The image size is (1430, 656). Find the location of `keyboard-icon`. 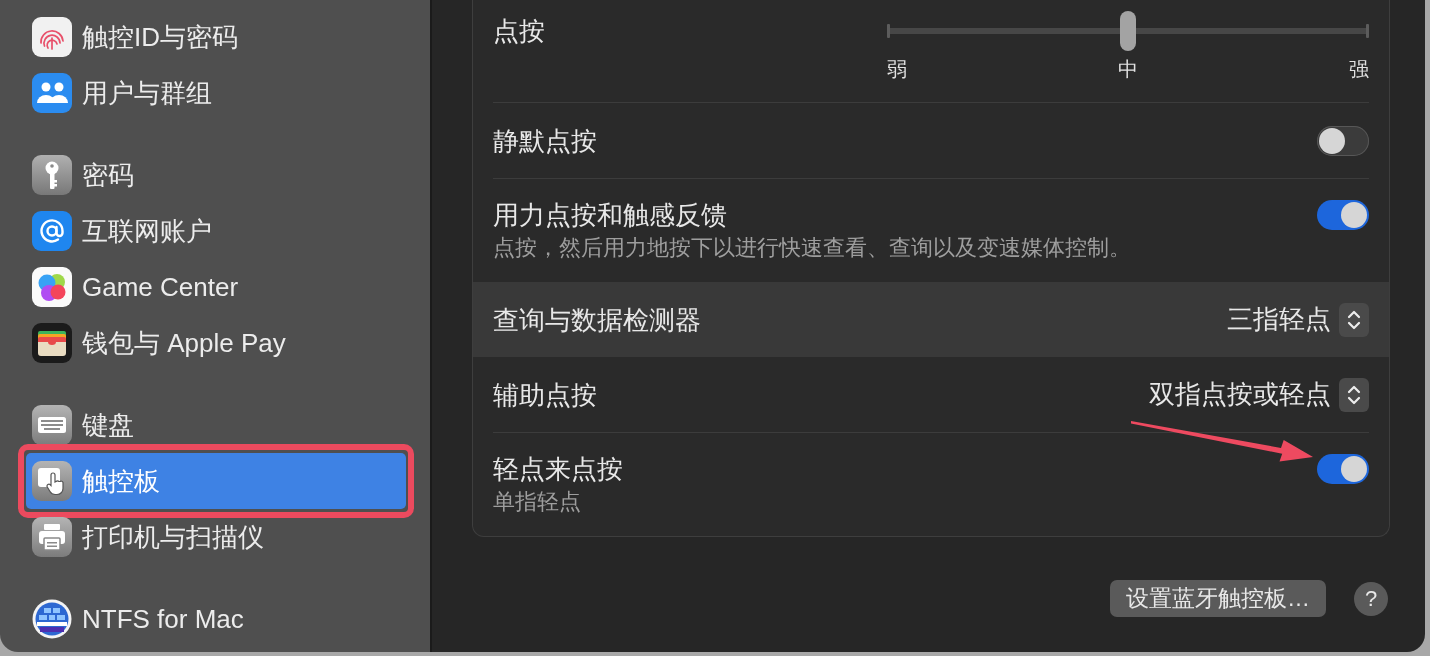

keyboard-icon is located at coordinates (52, 425).